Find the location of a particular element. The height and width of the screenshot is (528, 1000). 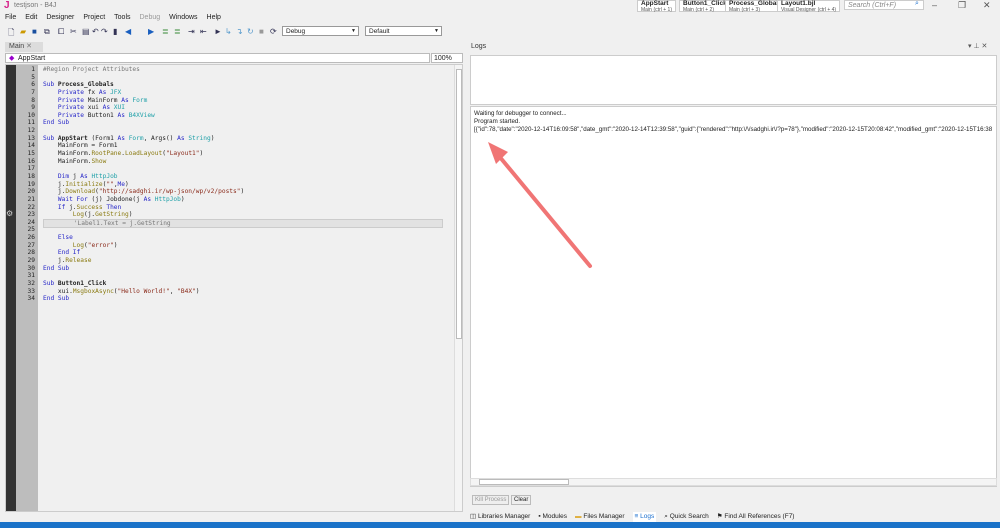

undo-icon: ↶ is located at coordinates (95, 31).